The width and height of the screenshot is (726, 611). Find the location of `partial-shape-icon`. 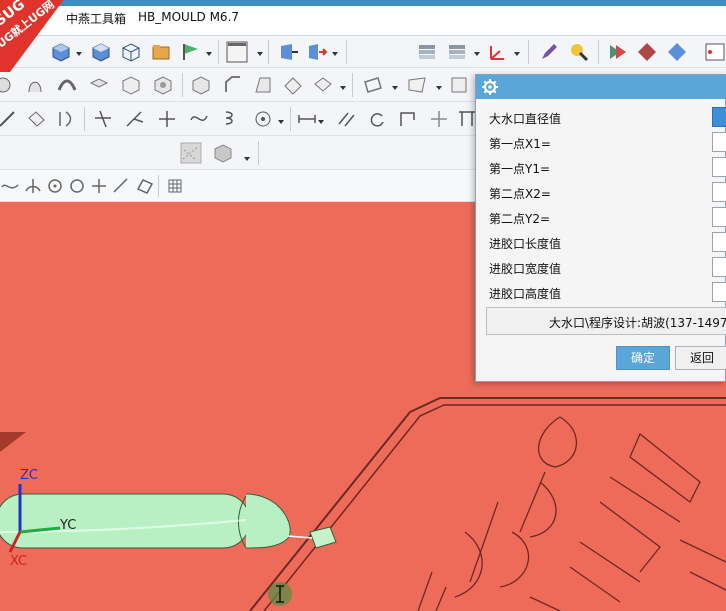

partial-shape-icon is located at coordinates (7, 85).